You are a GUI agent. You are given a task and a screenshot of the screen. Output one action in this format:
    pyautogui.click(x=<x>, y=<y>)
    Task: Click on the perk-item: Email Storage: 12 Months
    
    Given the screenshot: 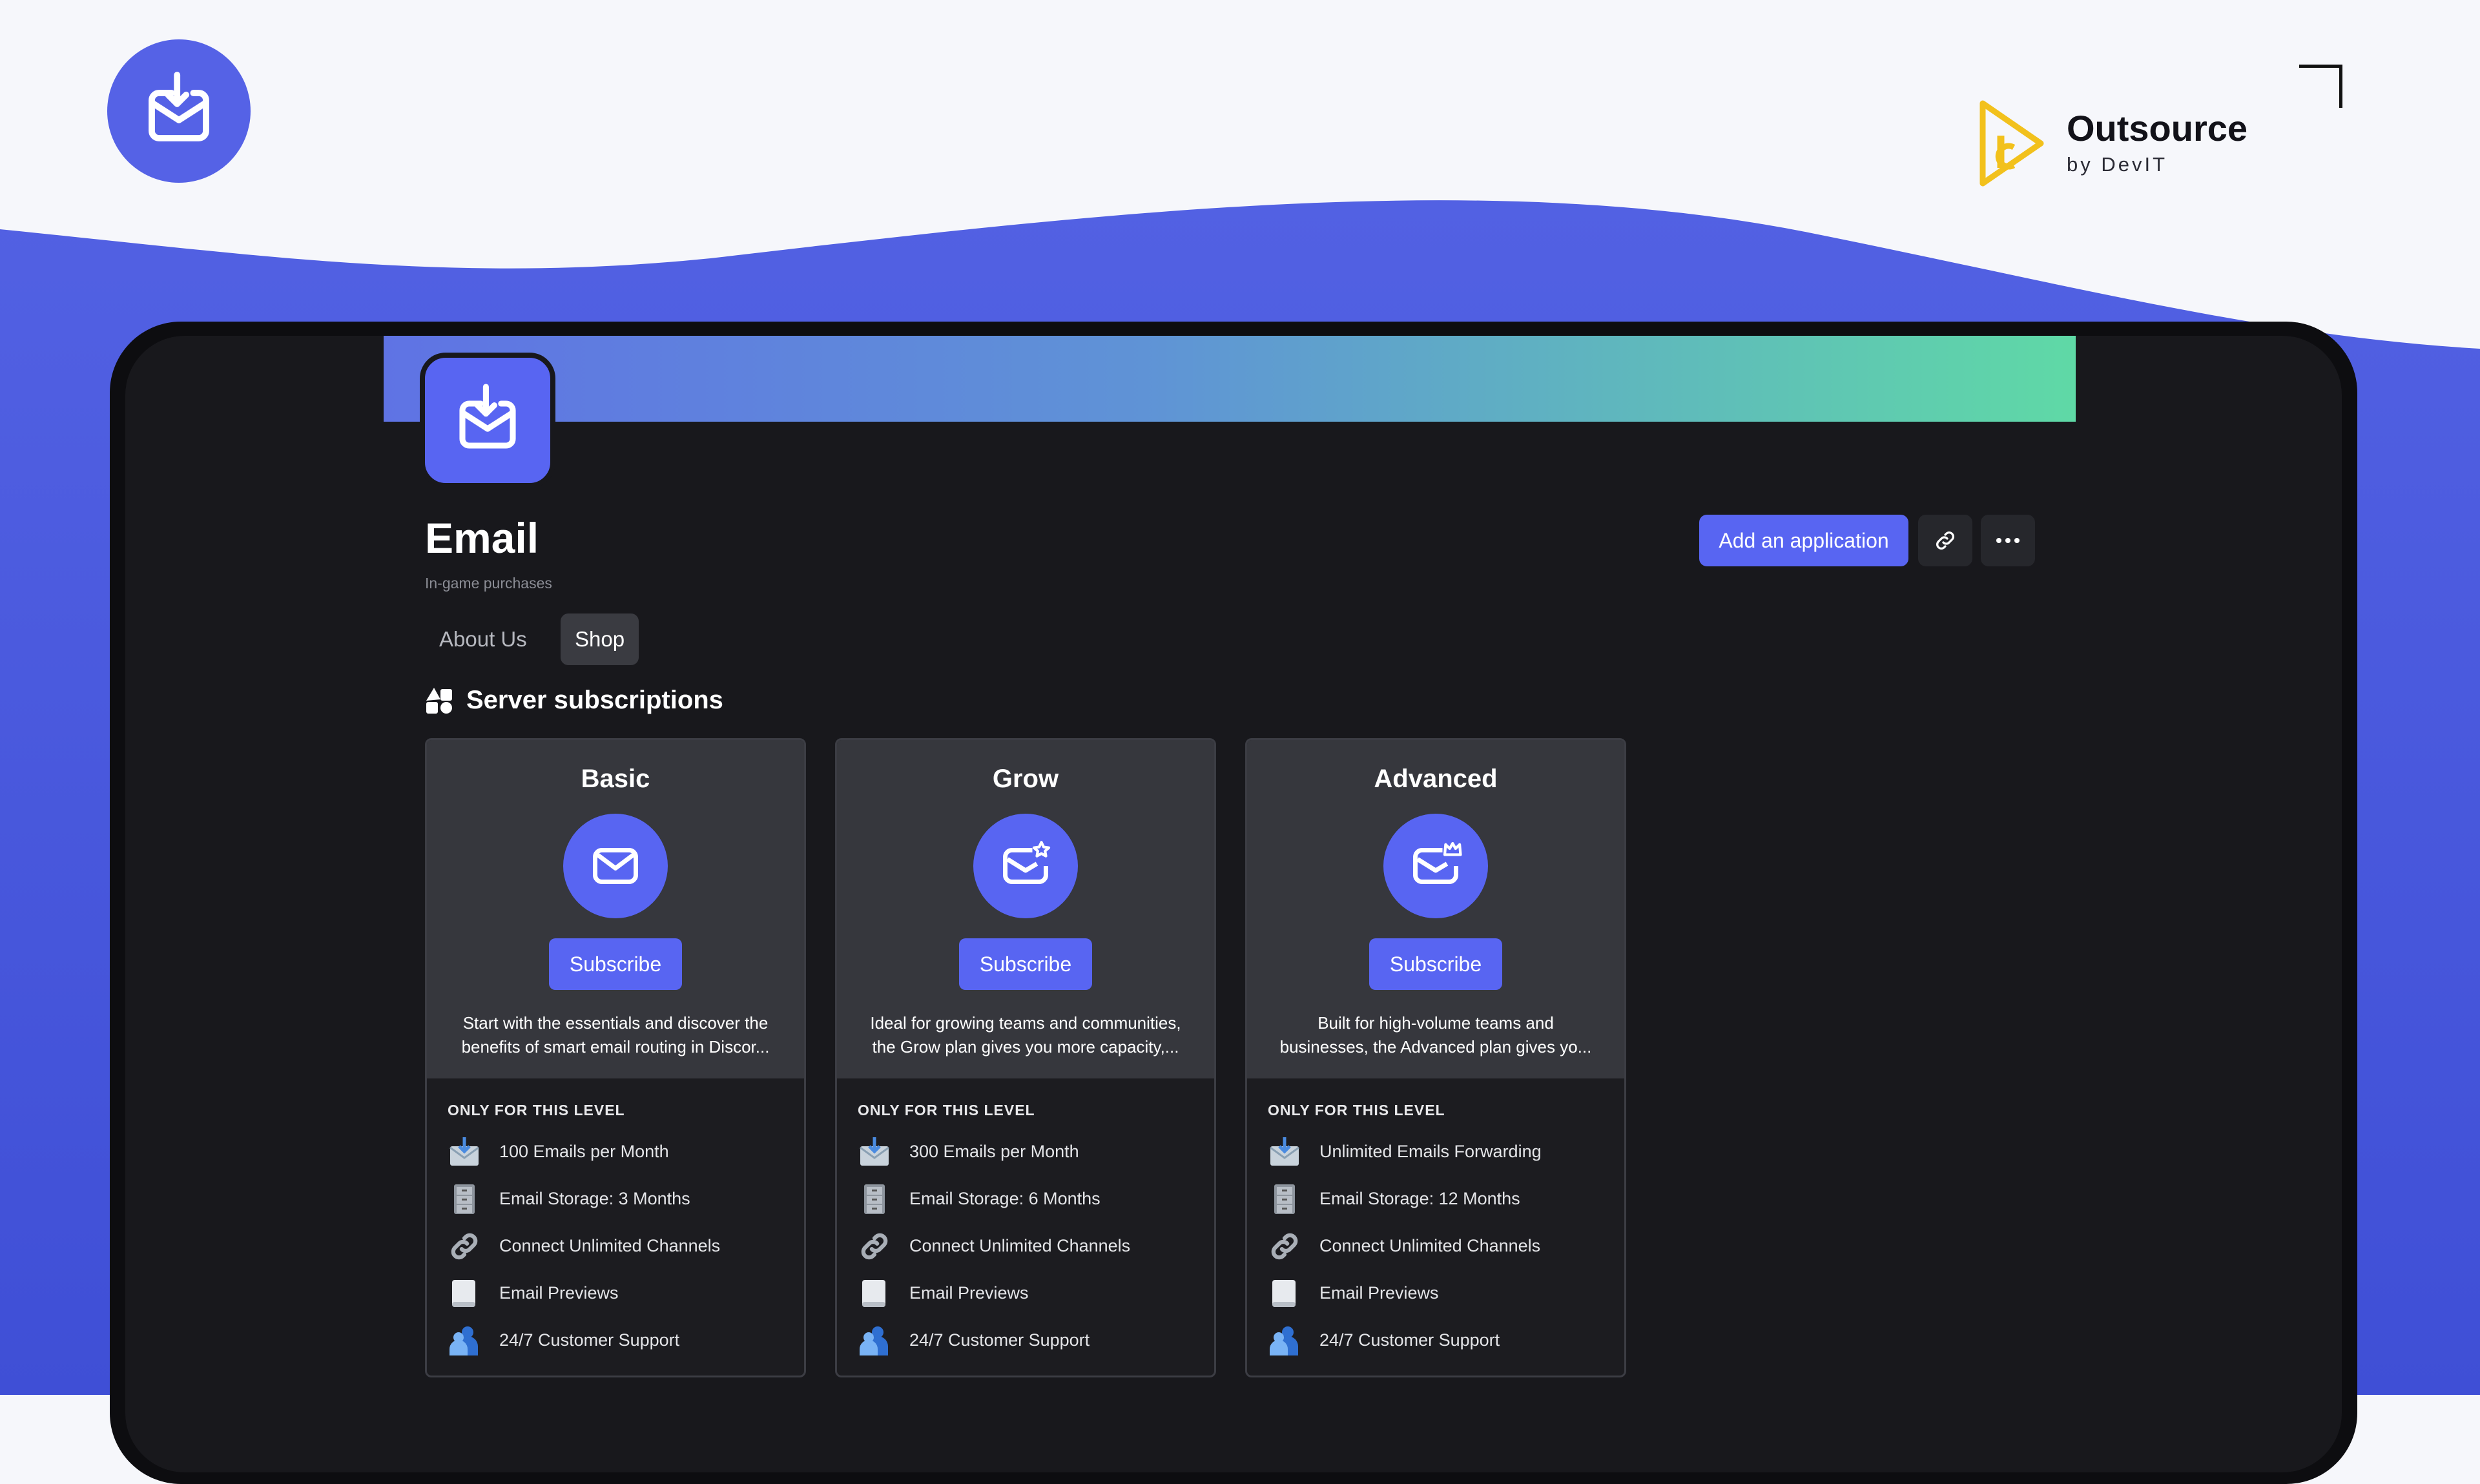 What is the action you would take?
    pyautogui.click(x=1436, y=1198)
    